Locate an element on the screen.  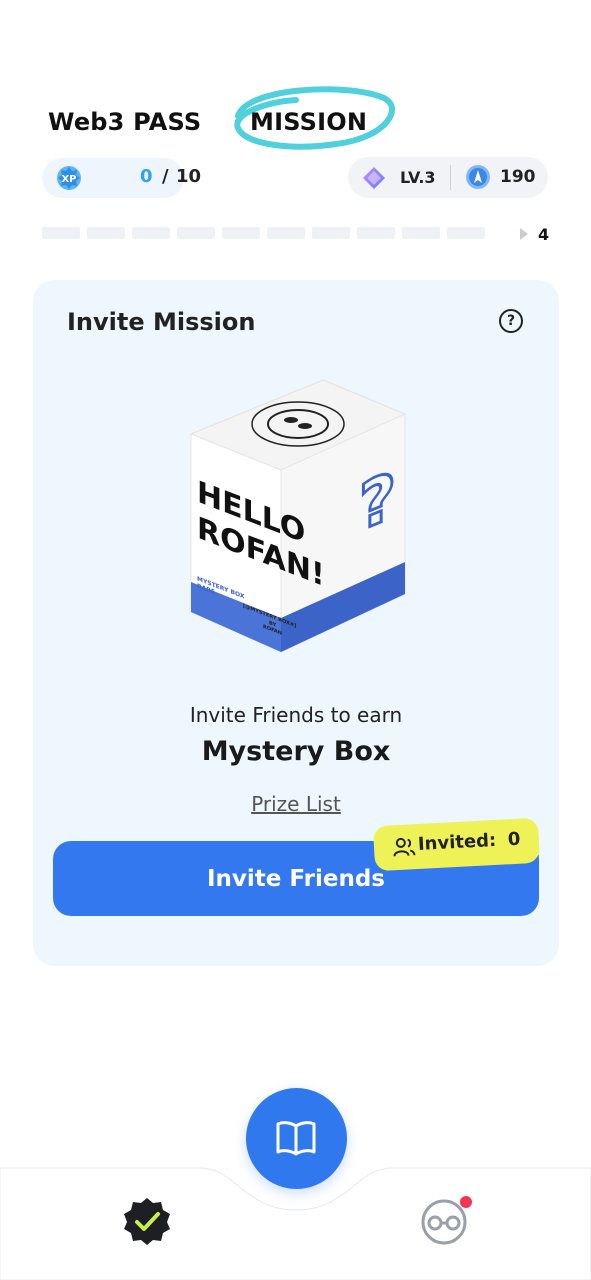
progress-target: 4 is located at coordinates (544, 234).